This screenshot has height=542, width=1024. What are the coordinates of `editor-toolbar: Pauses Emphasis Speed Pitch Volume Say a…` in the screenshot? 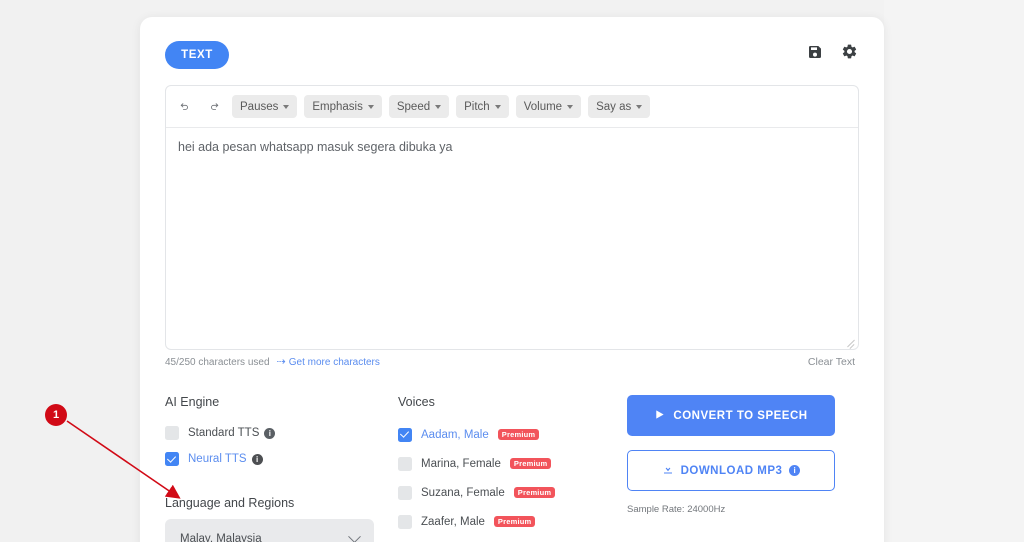 It's located at (512, 107).